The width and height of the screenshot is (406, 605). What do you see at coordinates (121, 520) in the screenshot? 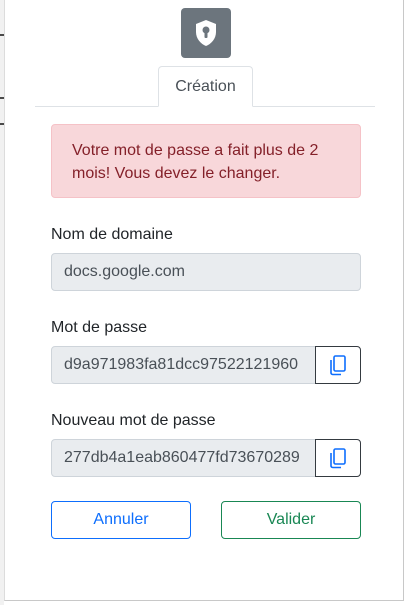
I see `cancel-button: Annuler` at bounding box center [121, 520].